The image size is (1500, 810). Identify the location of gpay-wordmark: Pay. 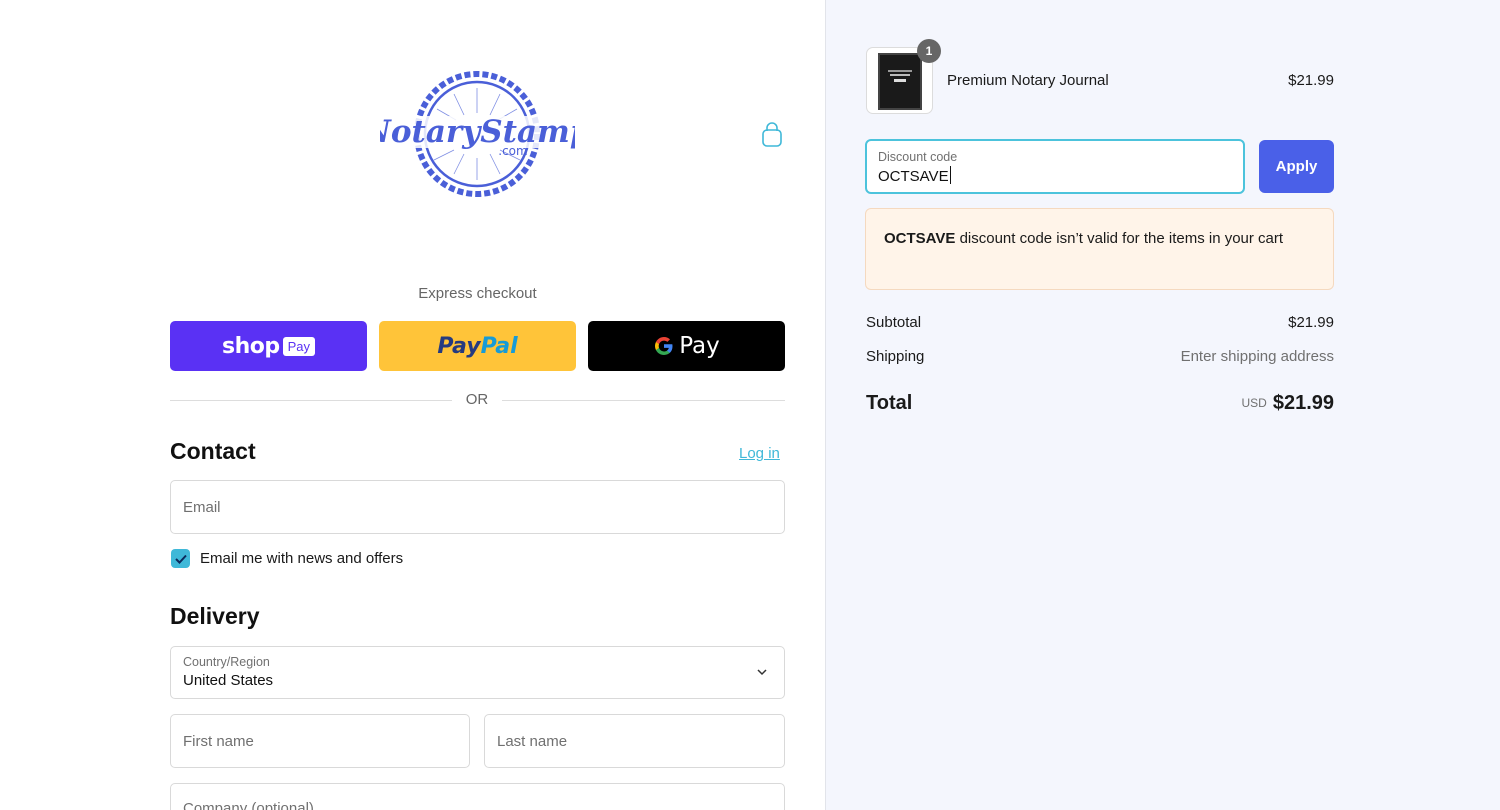
(699, 346).